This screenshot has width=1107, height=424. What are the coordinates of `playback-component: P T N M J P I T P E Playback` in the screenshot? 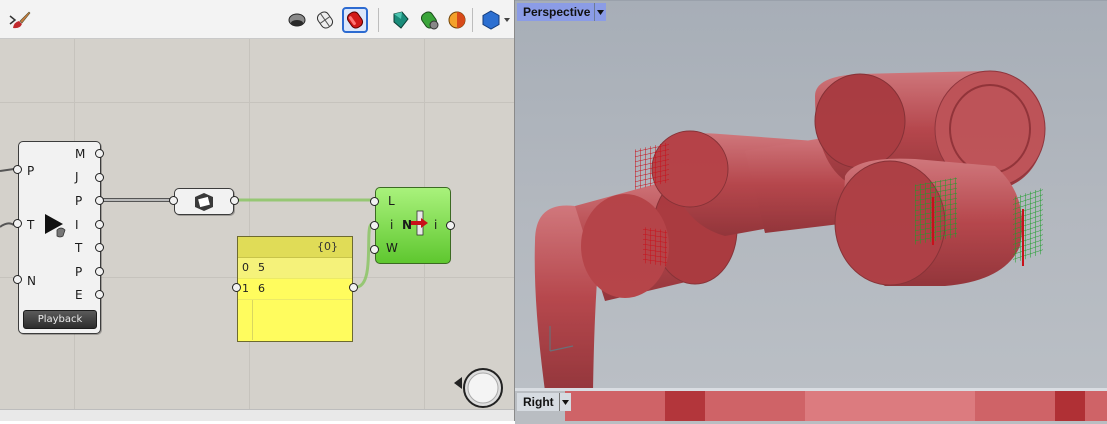 It's located at (59, 237).